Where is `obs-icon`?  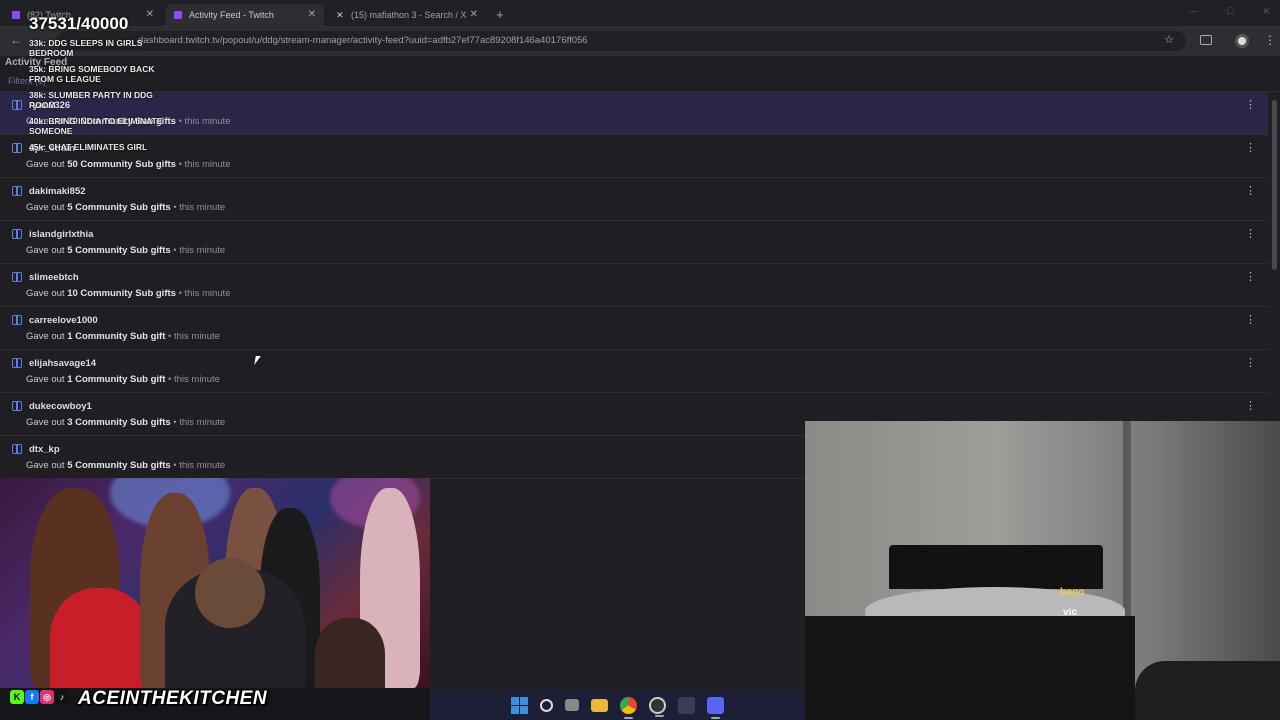 obs-icon is located at coordinates (657, 706).